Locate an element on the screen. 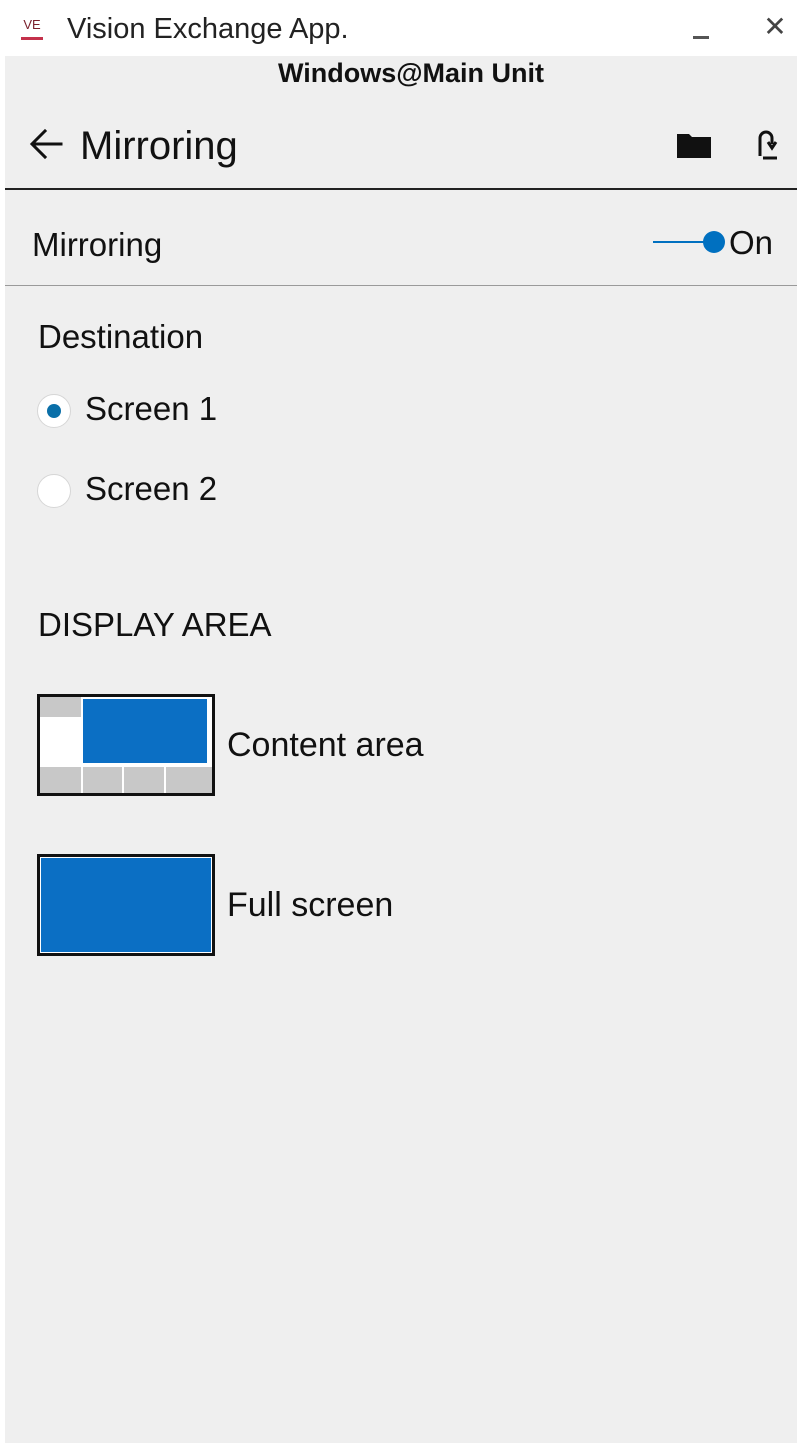 This screenshot has height=1443, width=797. full-screen-label: Full screen is located at coordinates (310, 905).